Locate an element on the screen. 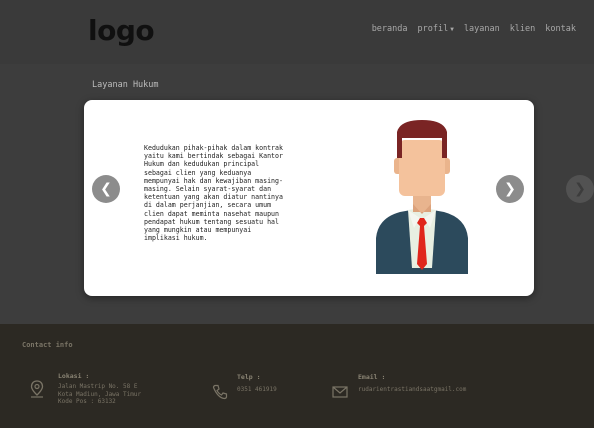 The image size is (594, 428). telp-value: 0351 461919 is located at coordinates (257, 389).